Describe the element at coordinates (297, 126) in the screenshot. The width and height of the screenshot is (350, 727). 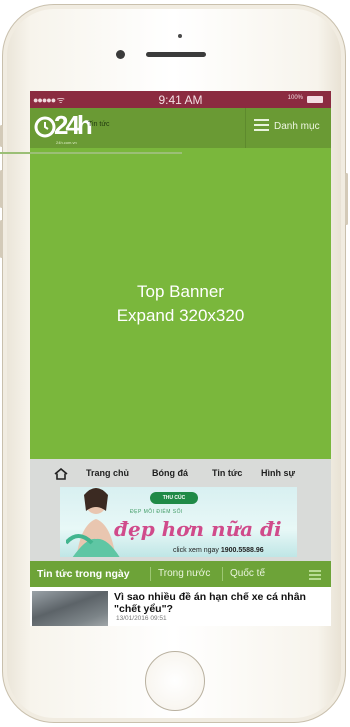
I see `category-menu-label: Danh mục` at that location.